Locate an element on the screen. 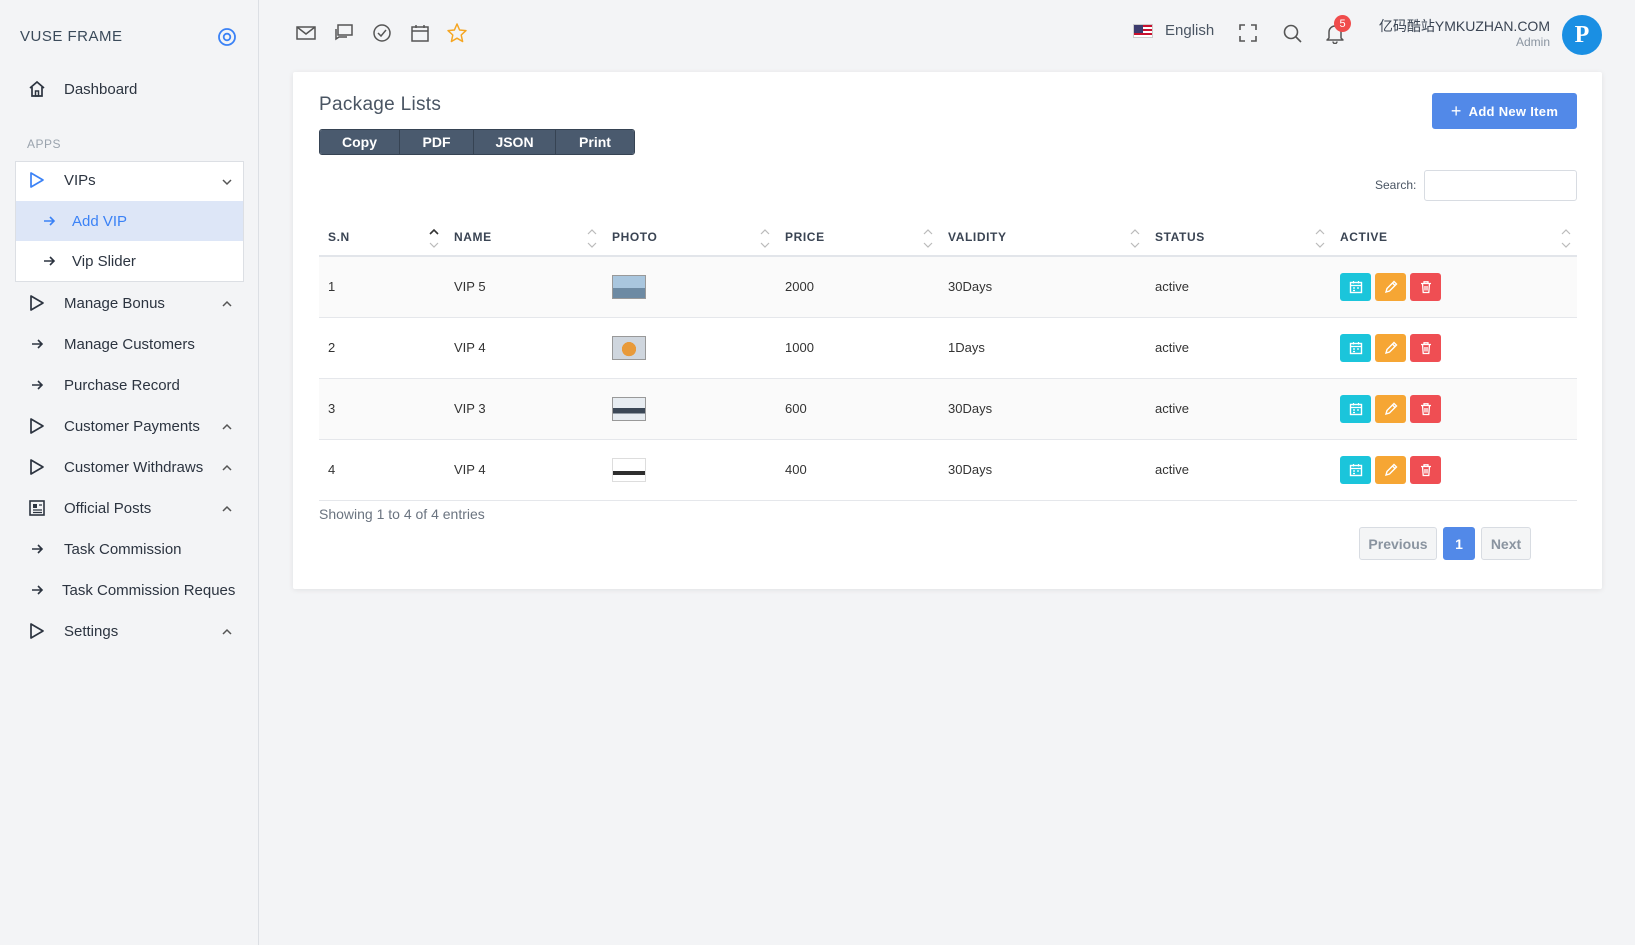 The width and height of the screenshot is (1635, 945). avatar: P is located at coordinates (1582, 35).